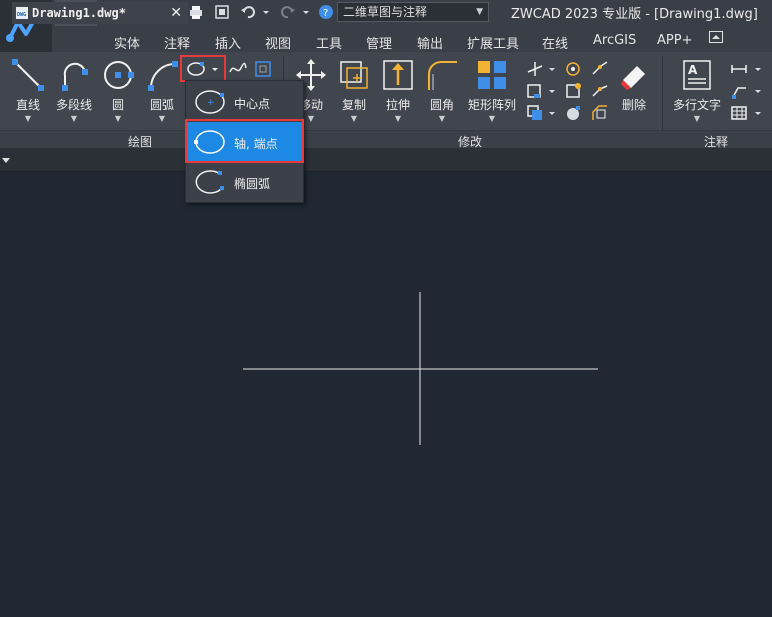  Describe the element at coordinates (386, 139) in the screenshot. I see `ribbon-panel-labels` at that location.